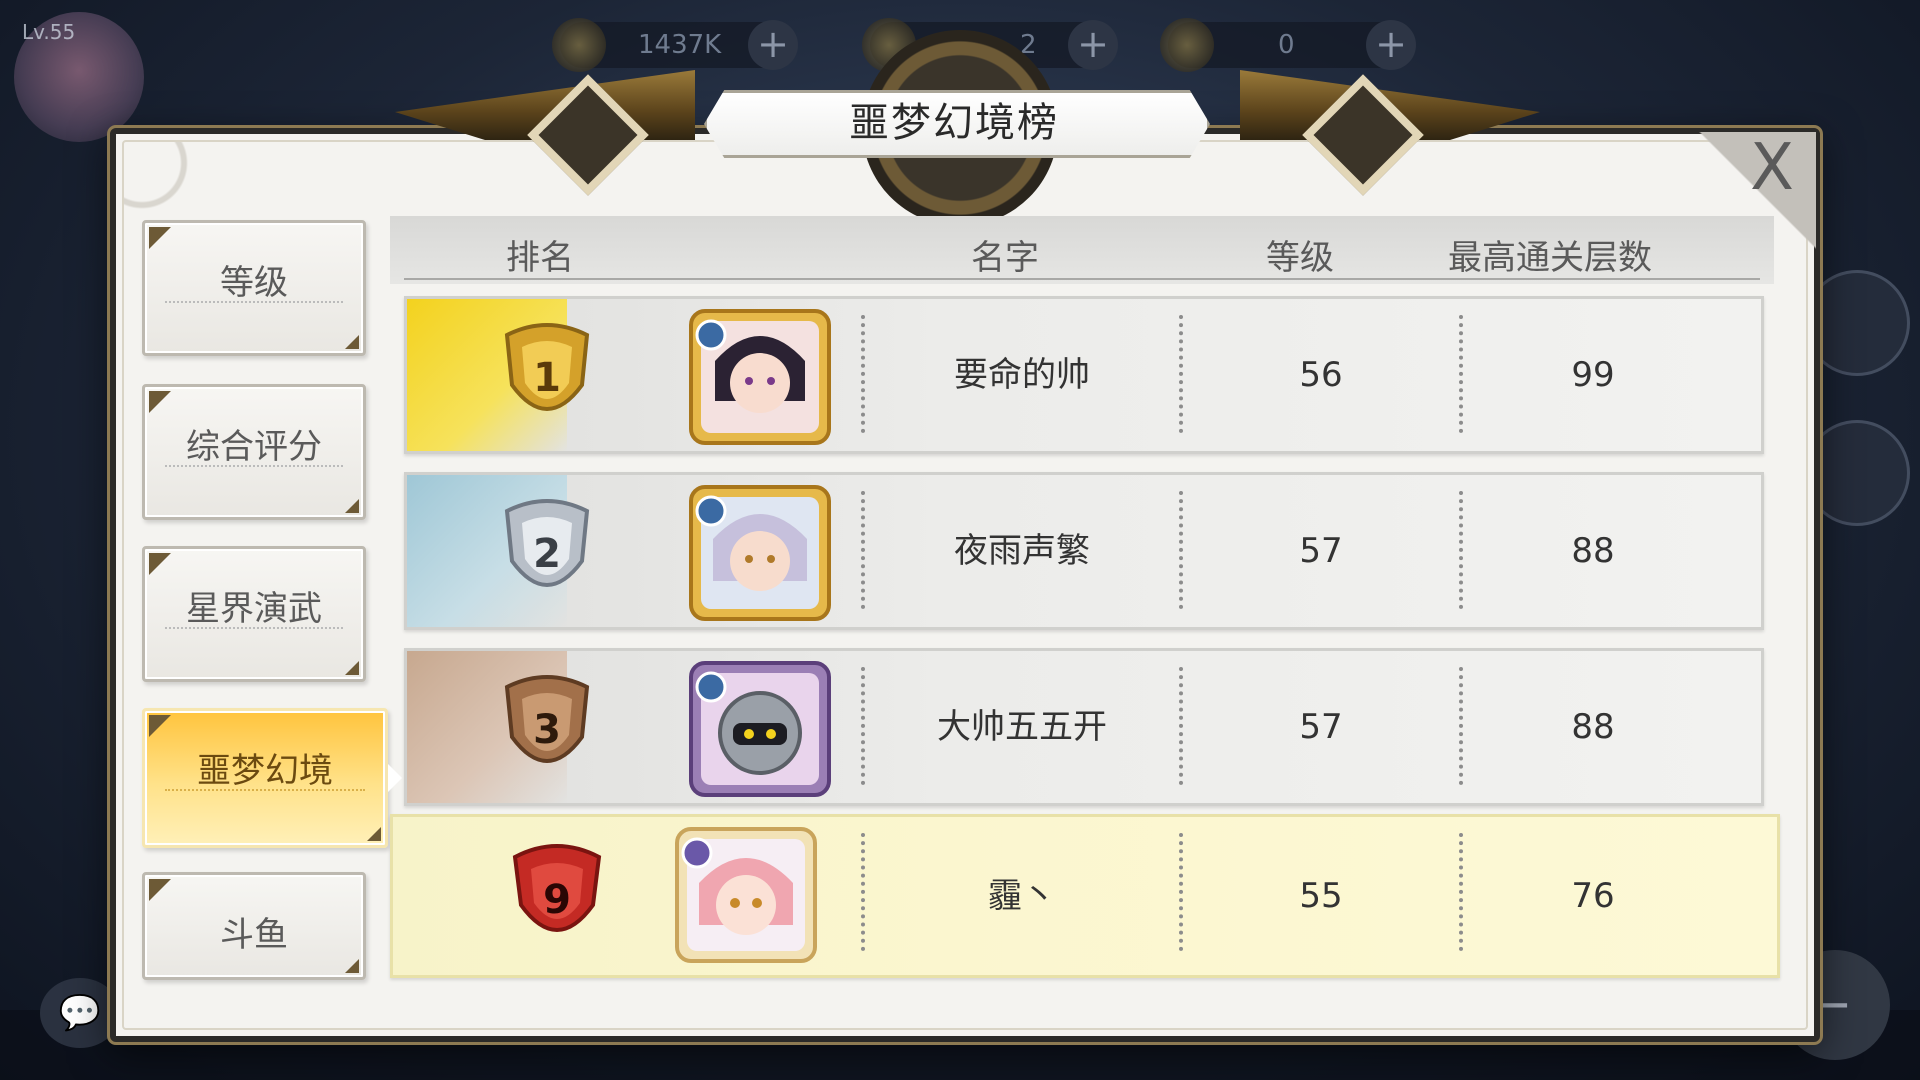 The height and width of the screenshot is (1080, 1920). What do you see at coordinates (547, 554) in the screenshot?
I see `rank-number: 2` at bounding box center [547, 554].